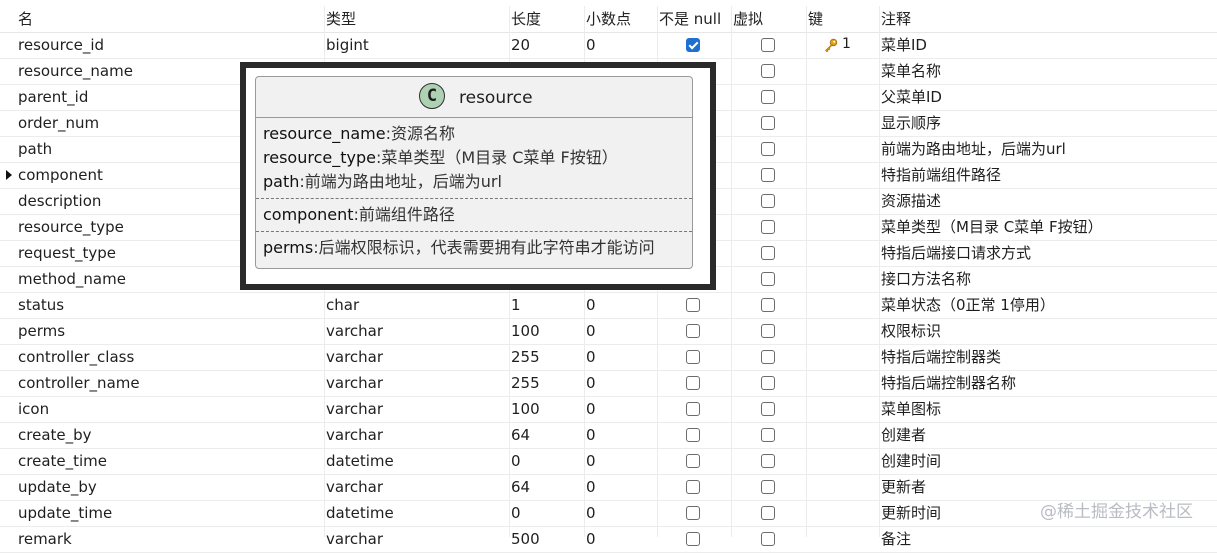 The width and height of the screenshot is (1217, 553). What do you see at coordinates (1046, 227) in the screenshot?
I see `field-comment: 菜单类型（M目录 C菜单 F按钮）` at bounding box center [1046, 227].